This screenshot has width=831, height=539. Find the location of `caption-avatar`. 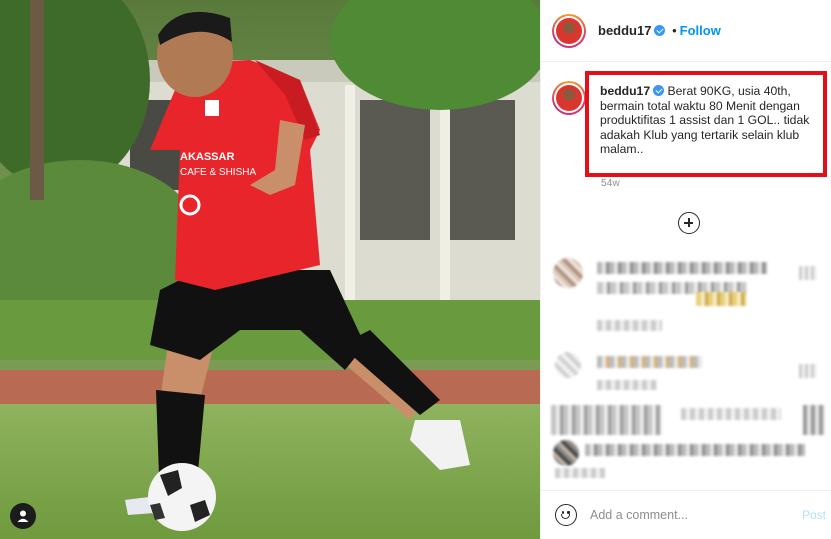

caption-avatar is located at coordinates (569, 98).